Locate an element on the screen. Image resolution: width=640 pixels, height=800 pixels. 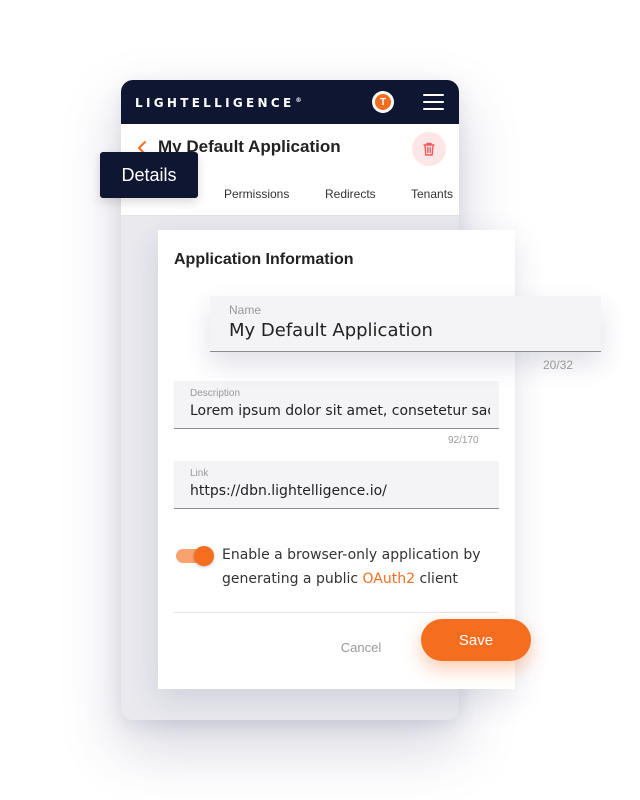
tab-redirects: Redirects is located at coordinates (350, 194).